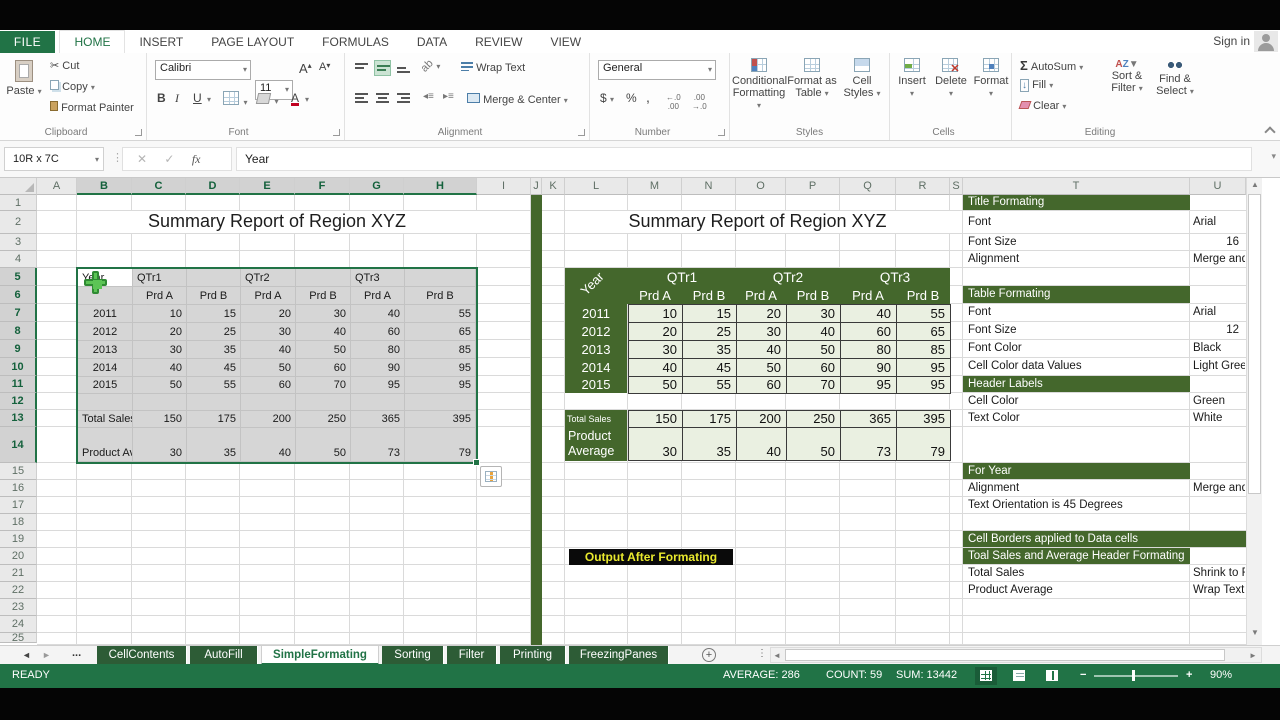 Image resolution: width=1280 pixels, height=720 pixels. What do you see at coordinates (813, 186) in the screenshot?
I see `column-header-P: P` at bounding box center [813, 186].